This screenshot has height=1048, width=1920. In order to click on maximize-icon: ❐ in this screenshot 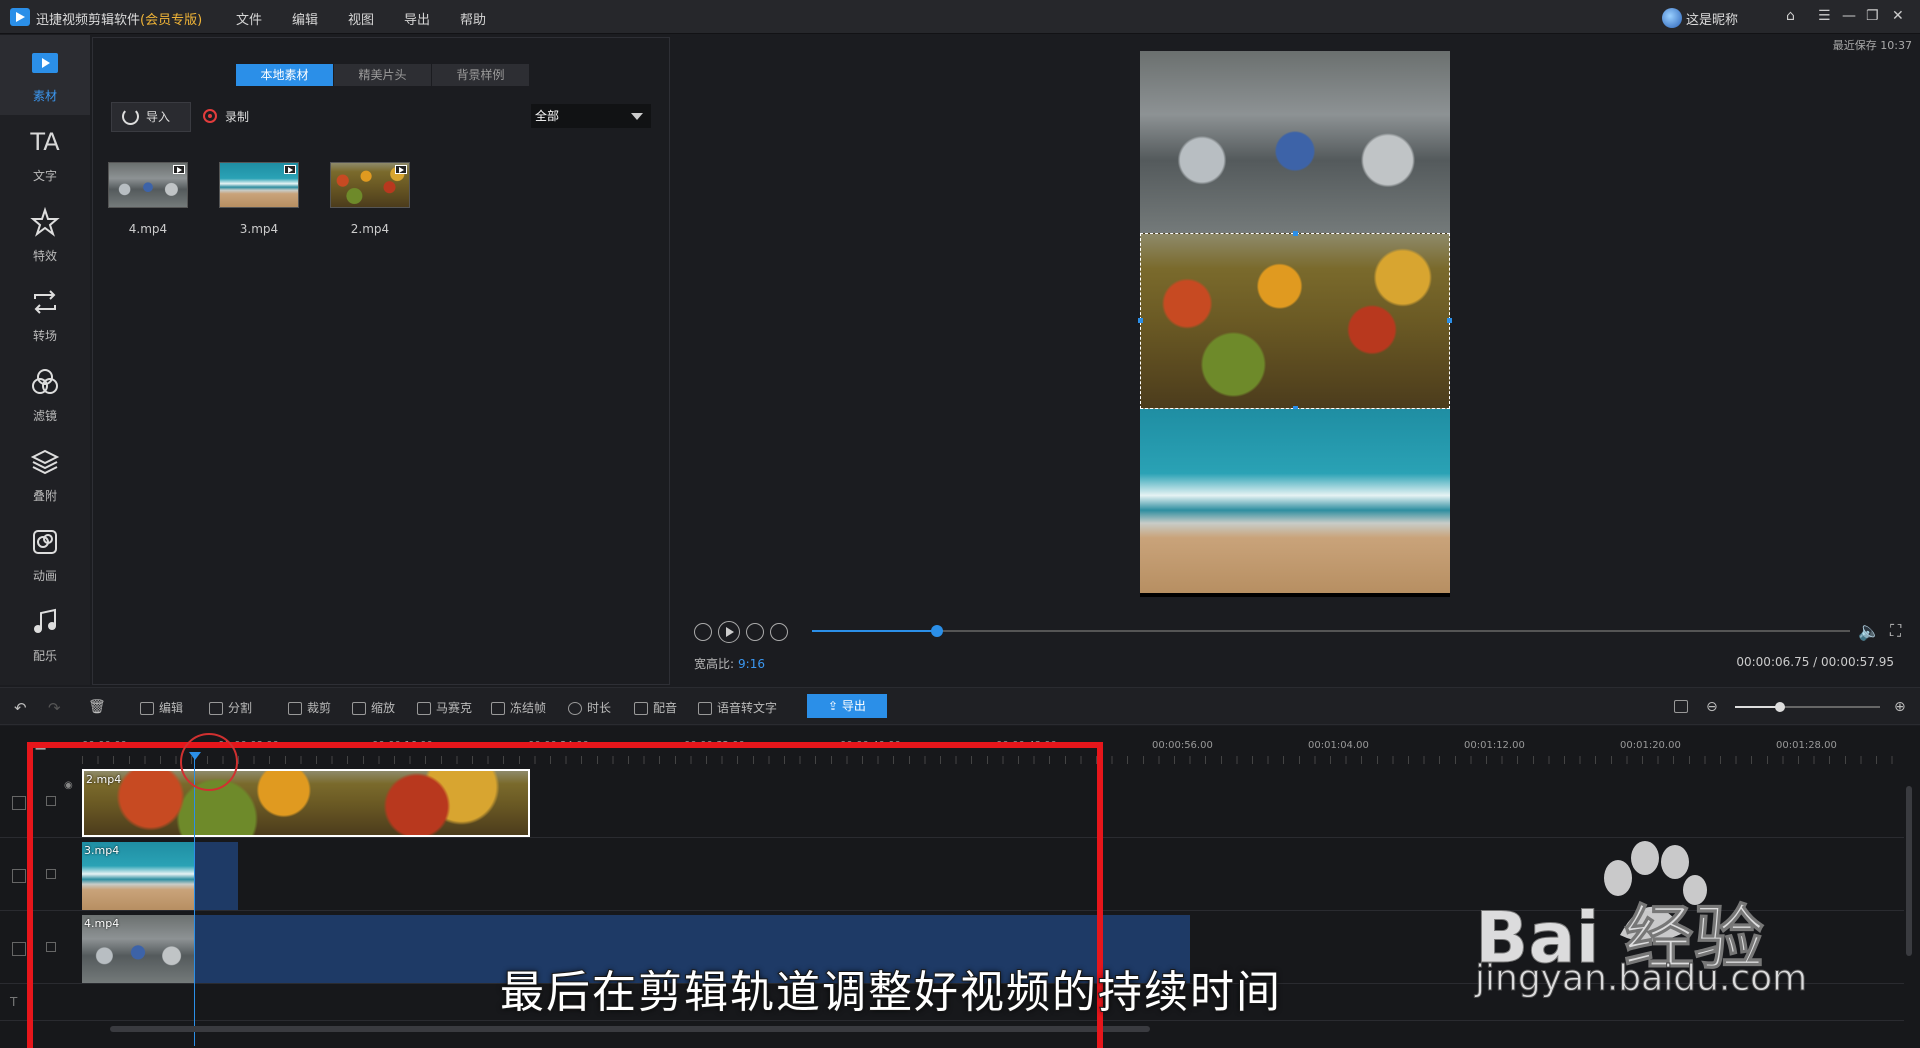, I will do `click(1872, 16)`.